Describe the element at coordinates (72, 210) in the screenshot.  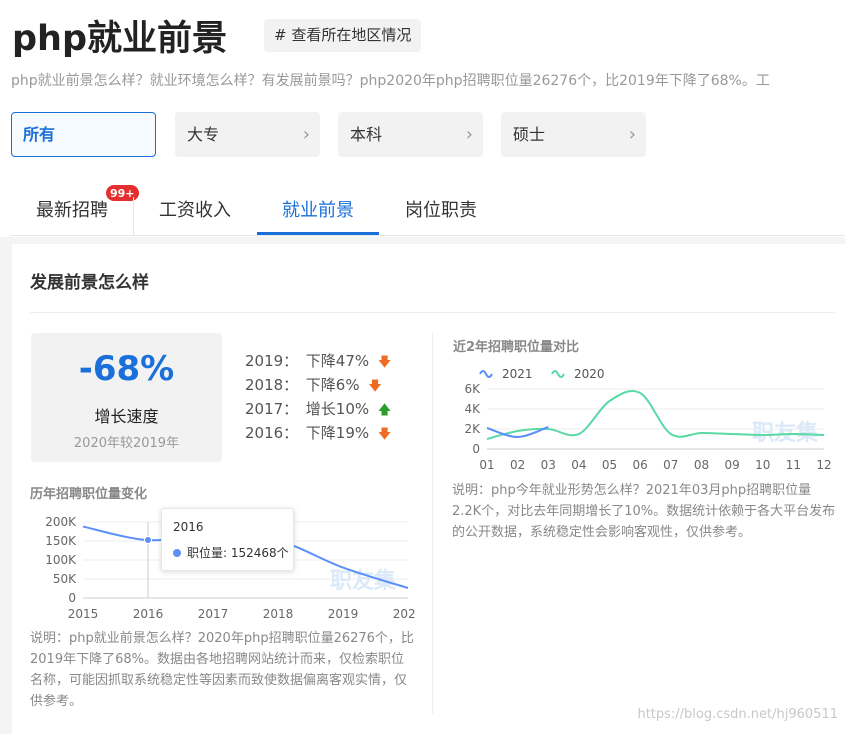
I see `tab-label: 最新招聘` at that location.